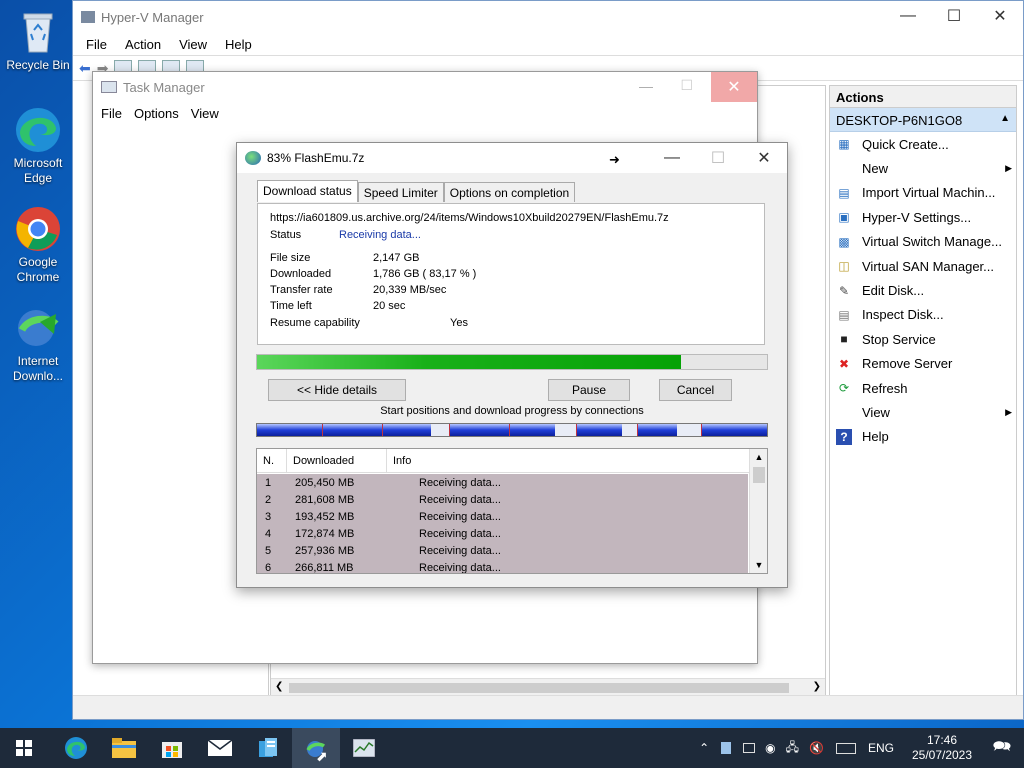 The image size is (1024, 768). Describe the element at coordinates (881, 748) in the screenshot. I see `input-language: ENG` at that location.